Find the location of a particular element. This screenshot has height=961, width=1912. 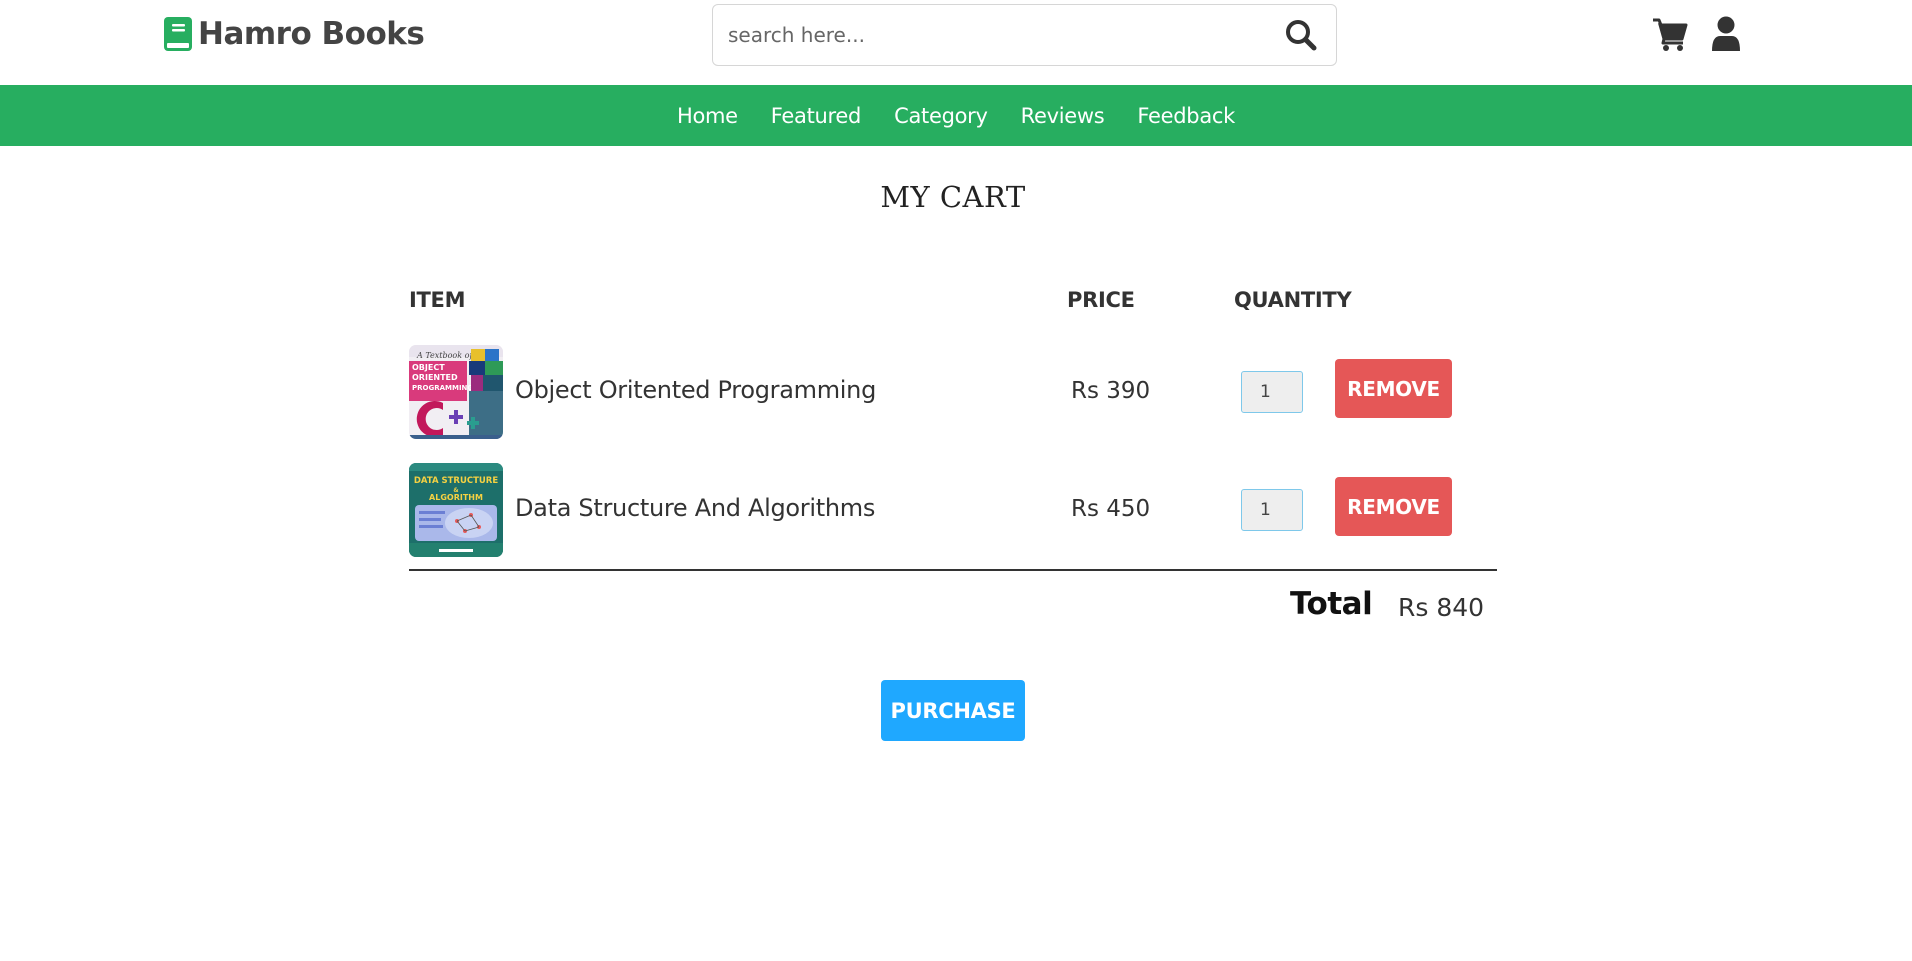

book-icon is located at coordinates (178, 34).